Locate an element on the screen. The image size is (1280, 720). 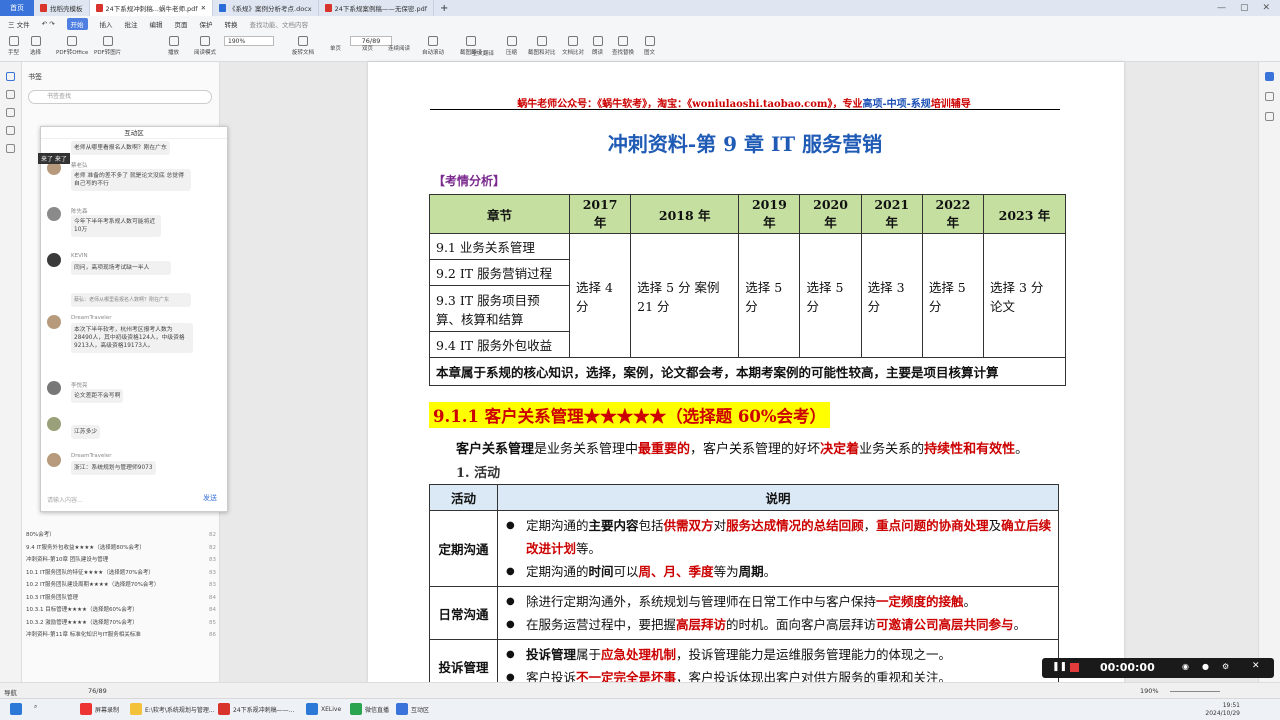
outline-item: 9.4 IT服务外包收益★★★★（选择题80%会考） 82 is located at coordinates (121, 549).